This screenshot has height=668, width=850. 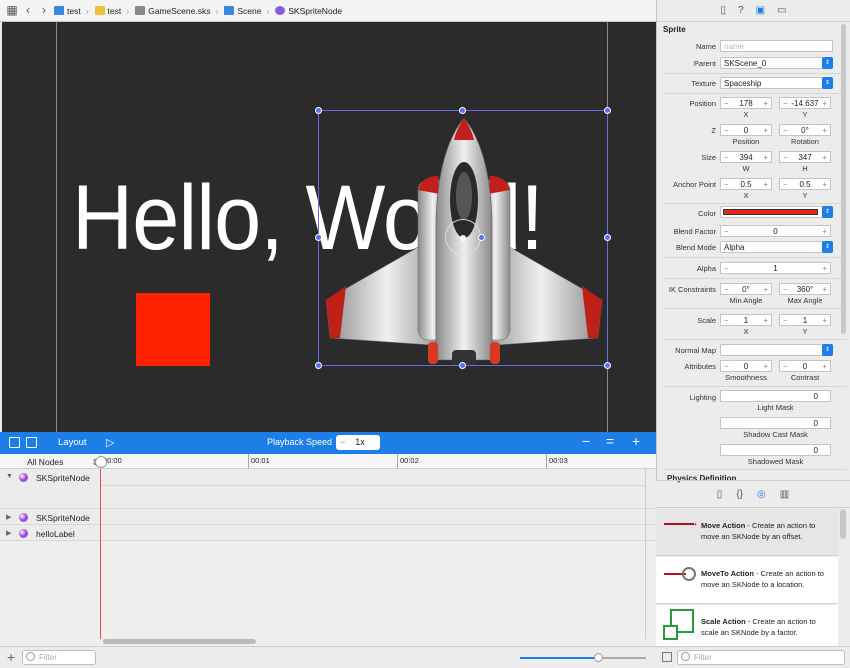 What do you see at coordinates (63, 462) in the screenshot?
I see `all-nodes-select: All Nodes⇕` at bounding box center [63, 462].